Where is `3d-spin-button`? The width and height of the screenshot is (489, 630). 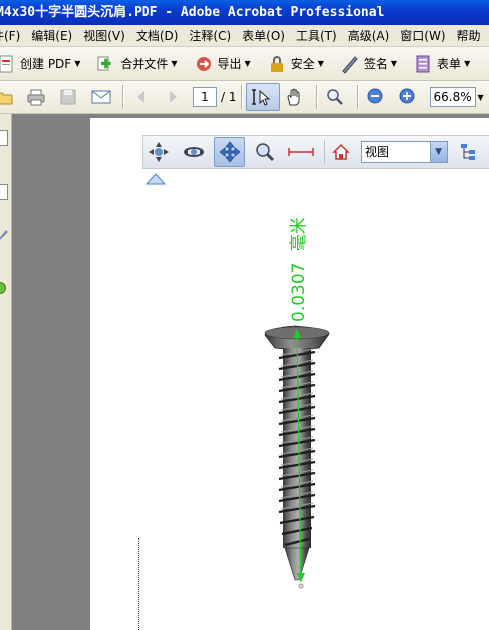 3d-spin-button is located at coordinates (193, 152).